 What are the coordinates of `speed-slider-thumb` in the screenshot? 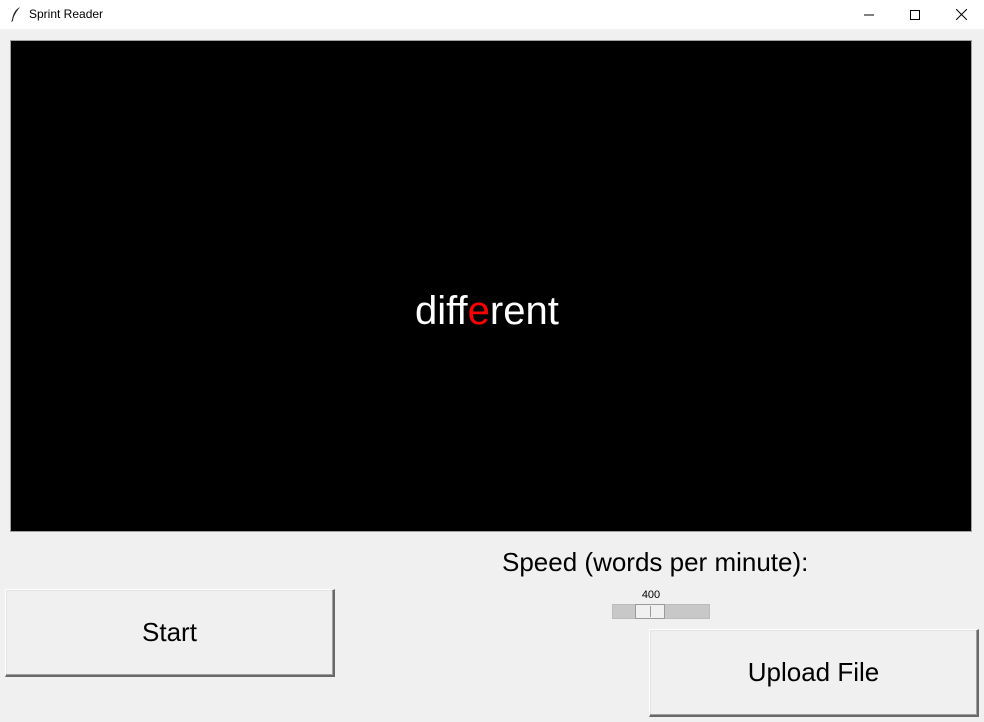 It's located at (650, 611).